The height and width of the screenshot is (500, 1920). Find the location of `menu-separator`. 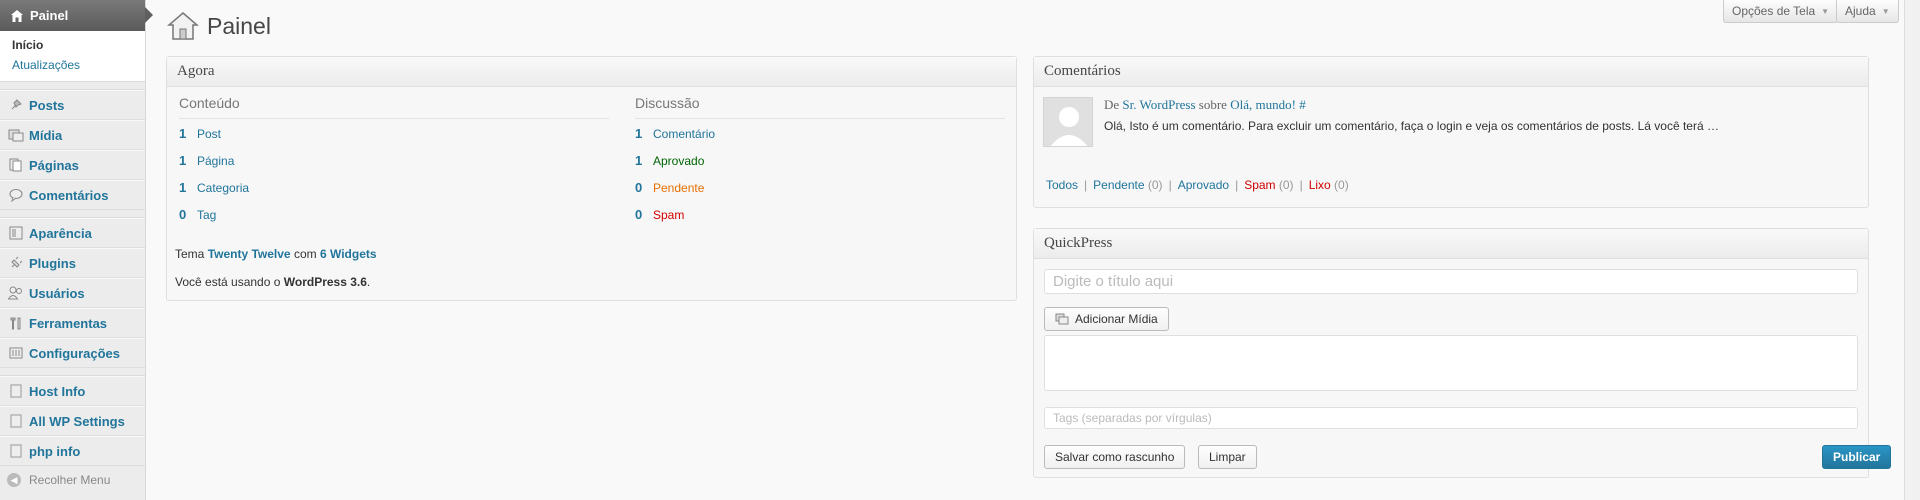

menu-separator is located at coordinates (72, 214).